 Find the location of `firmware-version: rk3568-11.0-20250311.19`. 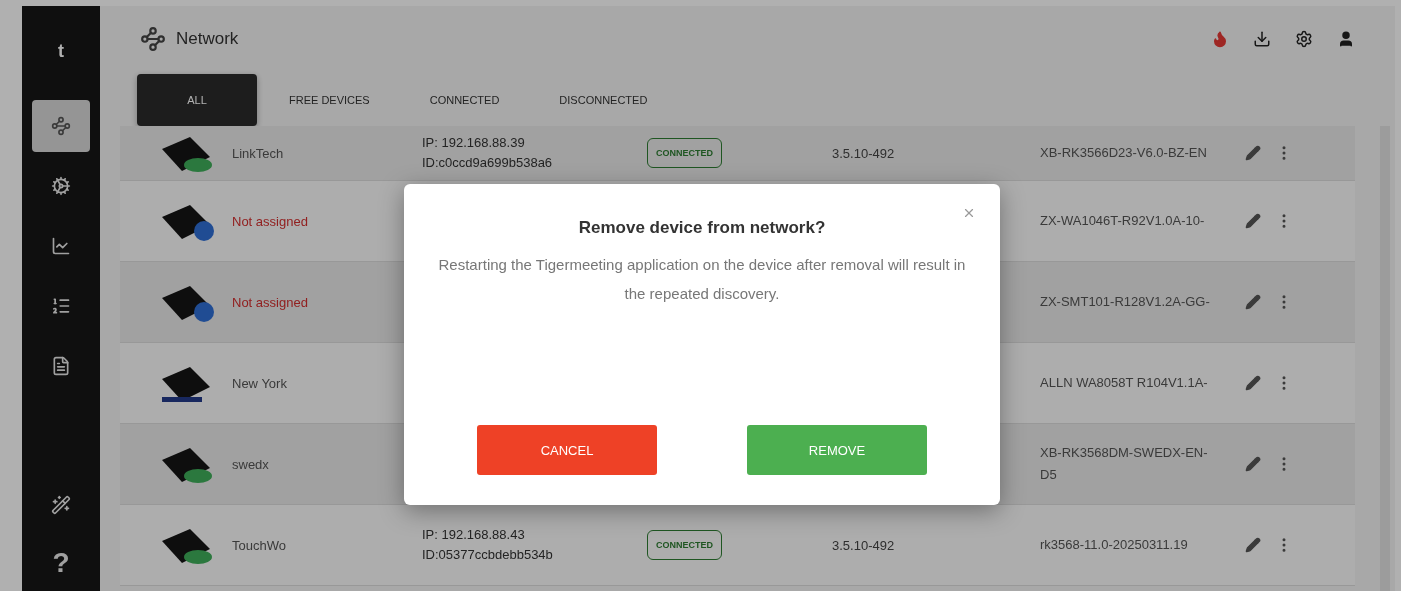

firmware-version: rk3568-11.0-20250311.19 is located at coordinates (1114, 545).